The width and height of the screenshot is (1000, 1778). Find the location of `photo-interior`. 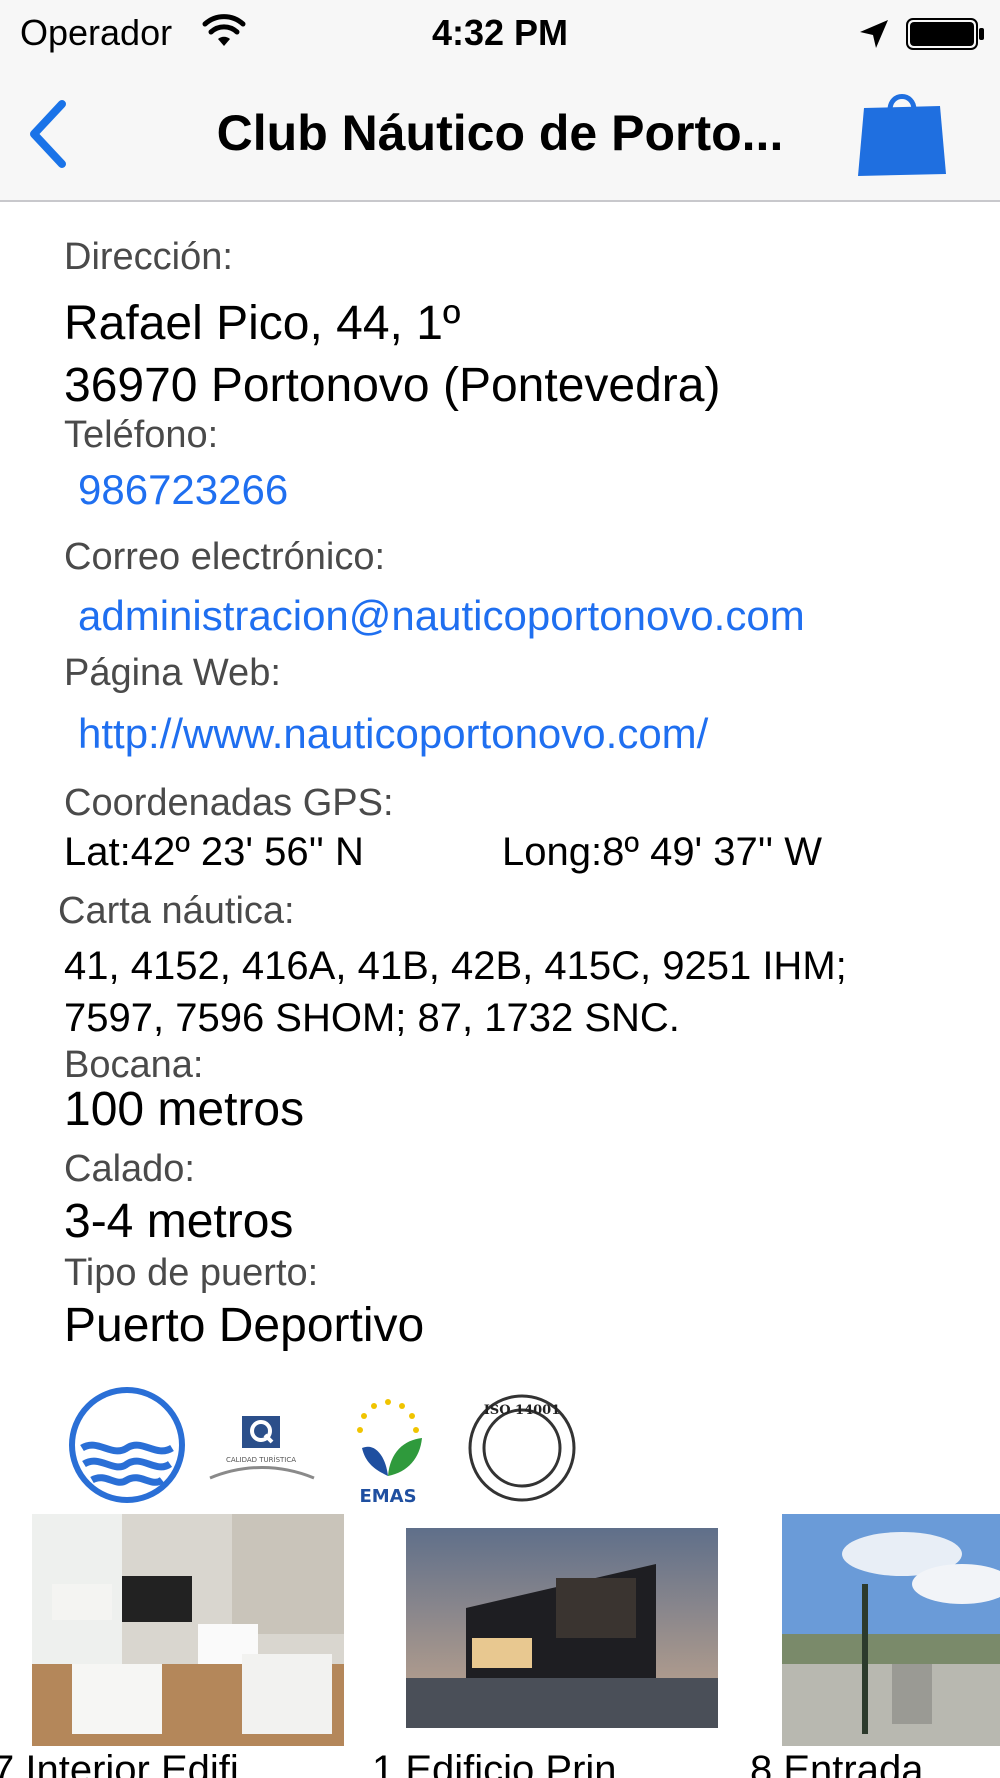

photo-interior is located at coordinates (188, 1630).